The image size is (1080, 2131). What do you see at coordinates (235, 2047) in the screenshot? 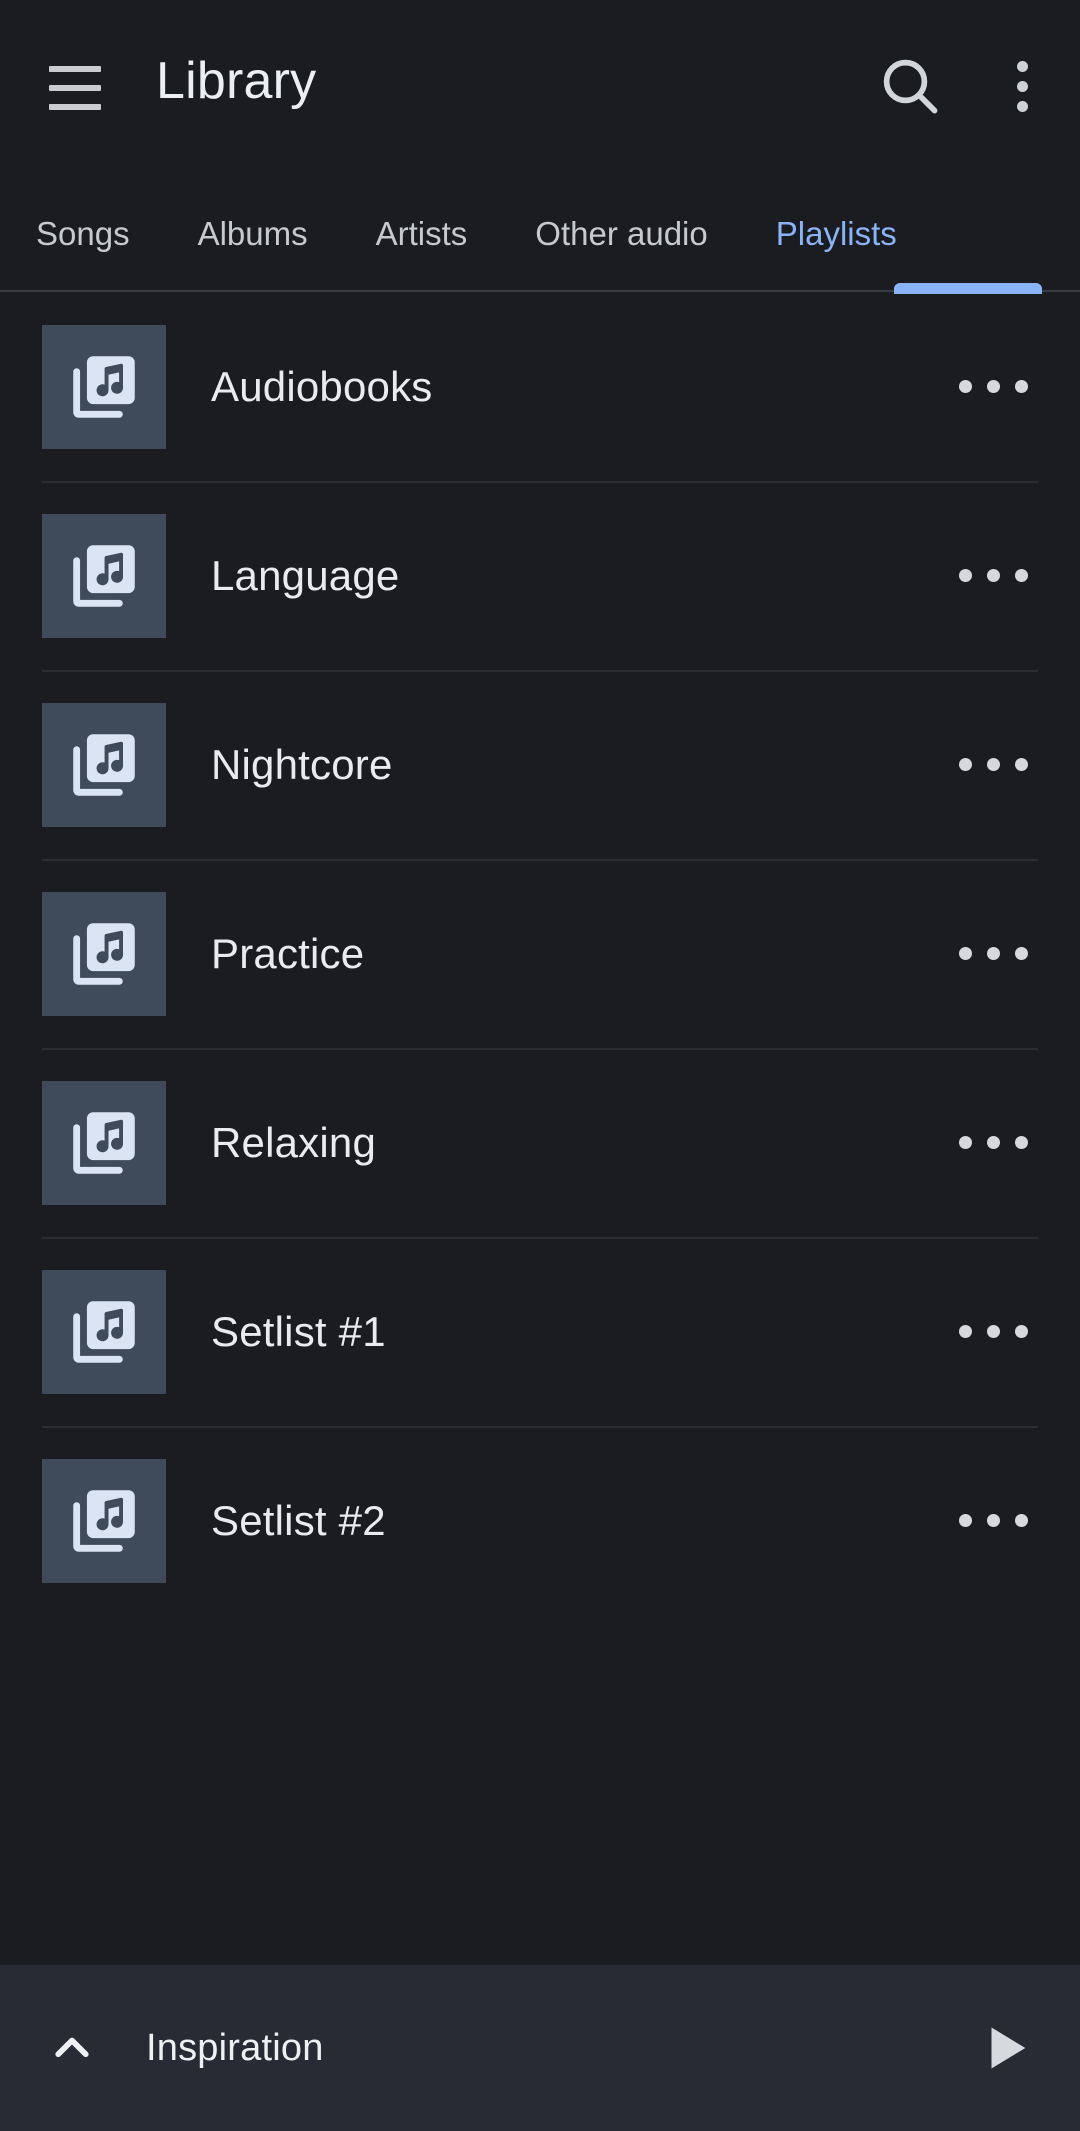
I see `now-playing-title: Inspiration` at bounding box center [235, 2047].